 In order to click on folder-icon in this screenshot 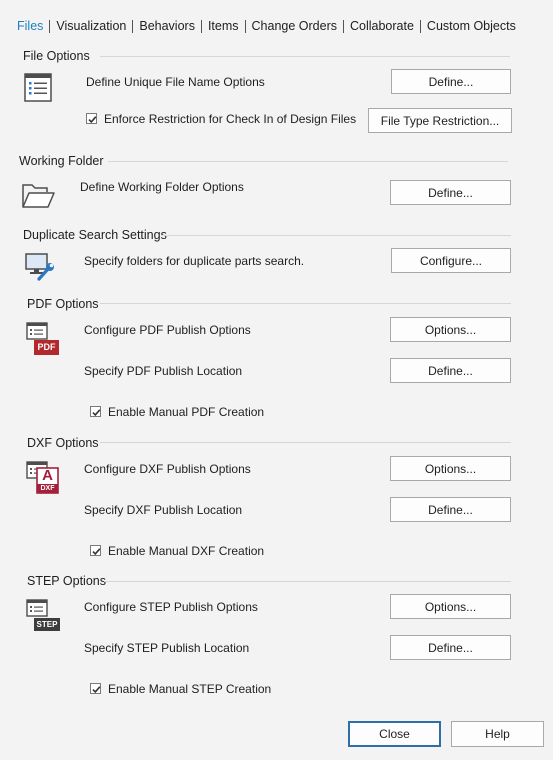, I will do `click(38, 196)`.